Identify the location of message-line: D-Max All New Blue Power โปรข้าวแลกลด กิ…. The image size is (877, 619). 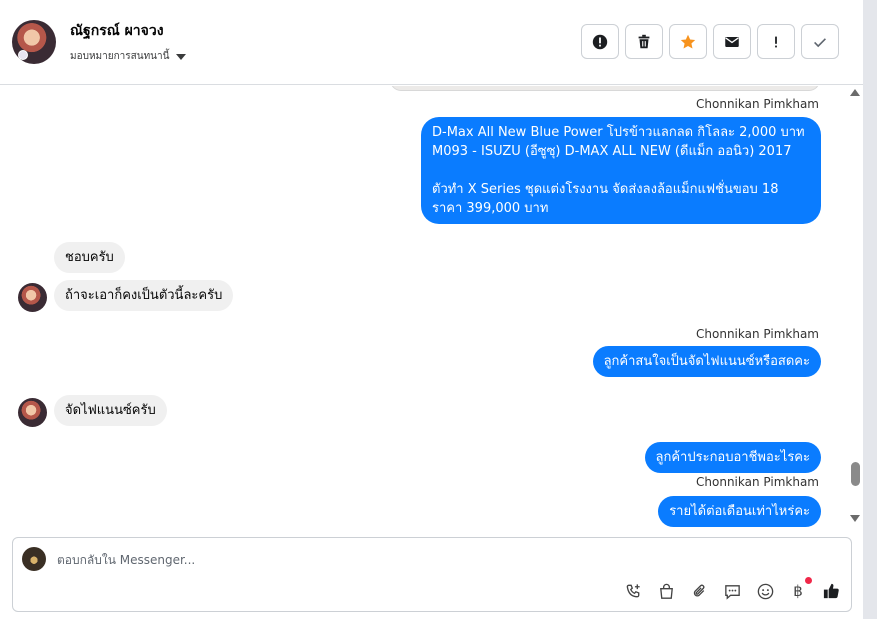
(618, 132).